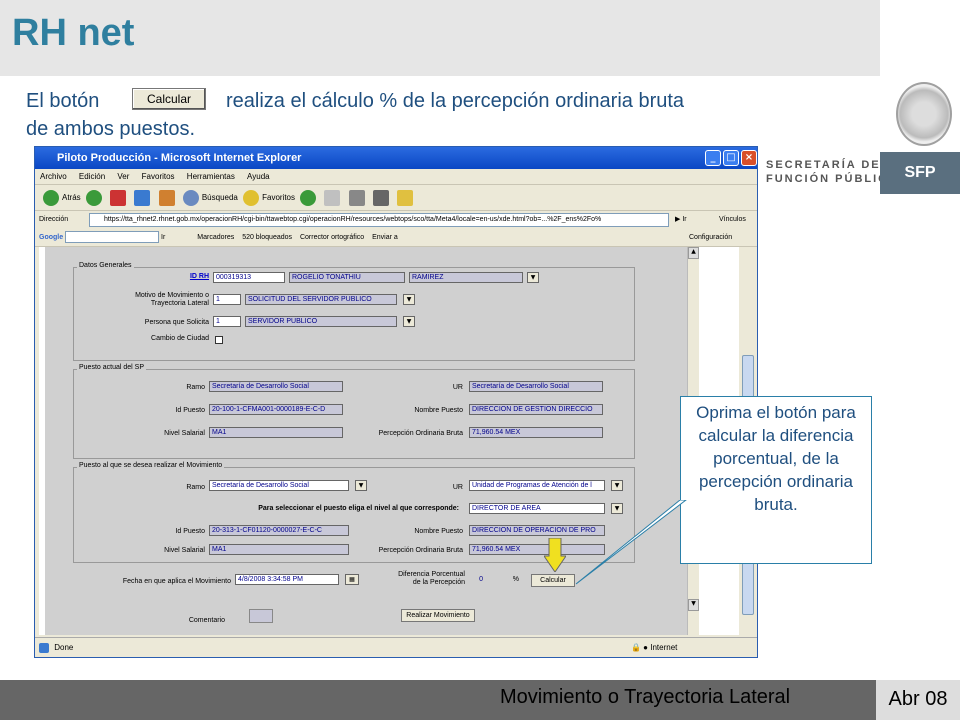 The width and height of the screenshot is (960, 720). I want to click on status-bar: Done 🔒 ● Internet, so click(396, 647).